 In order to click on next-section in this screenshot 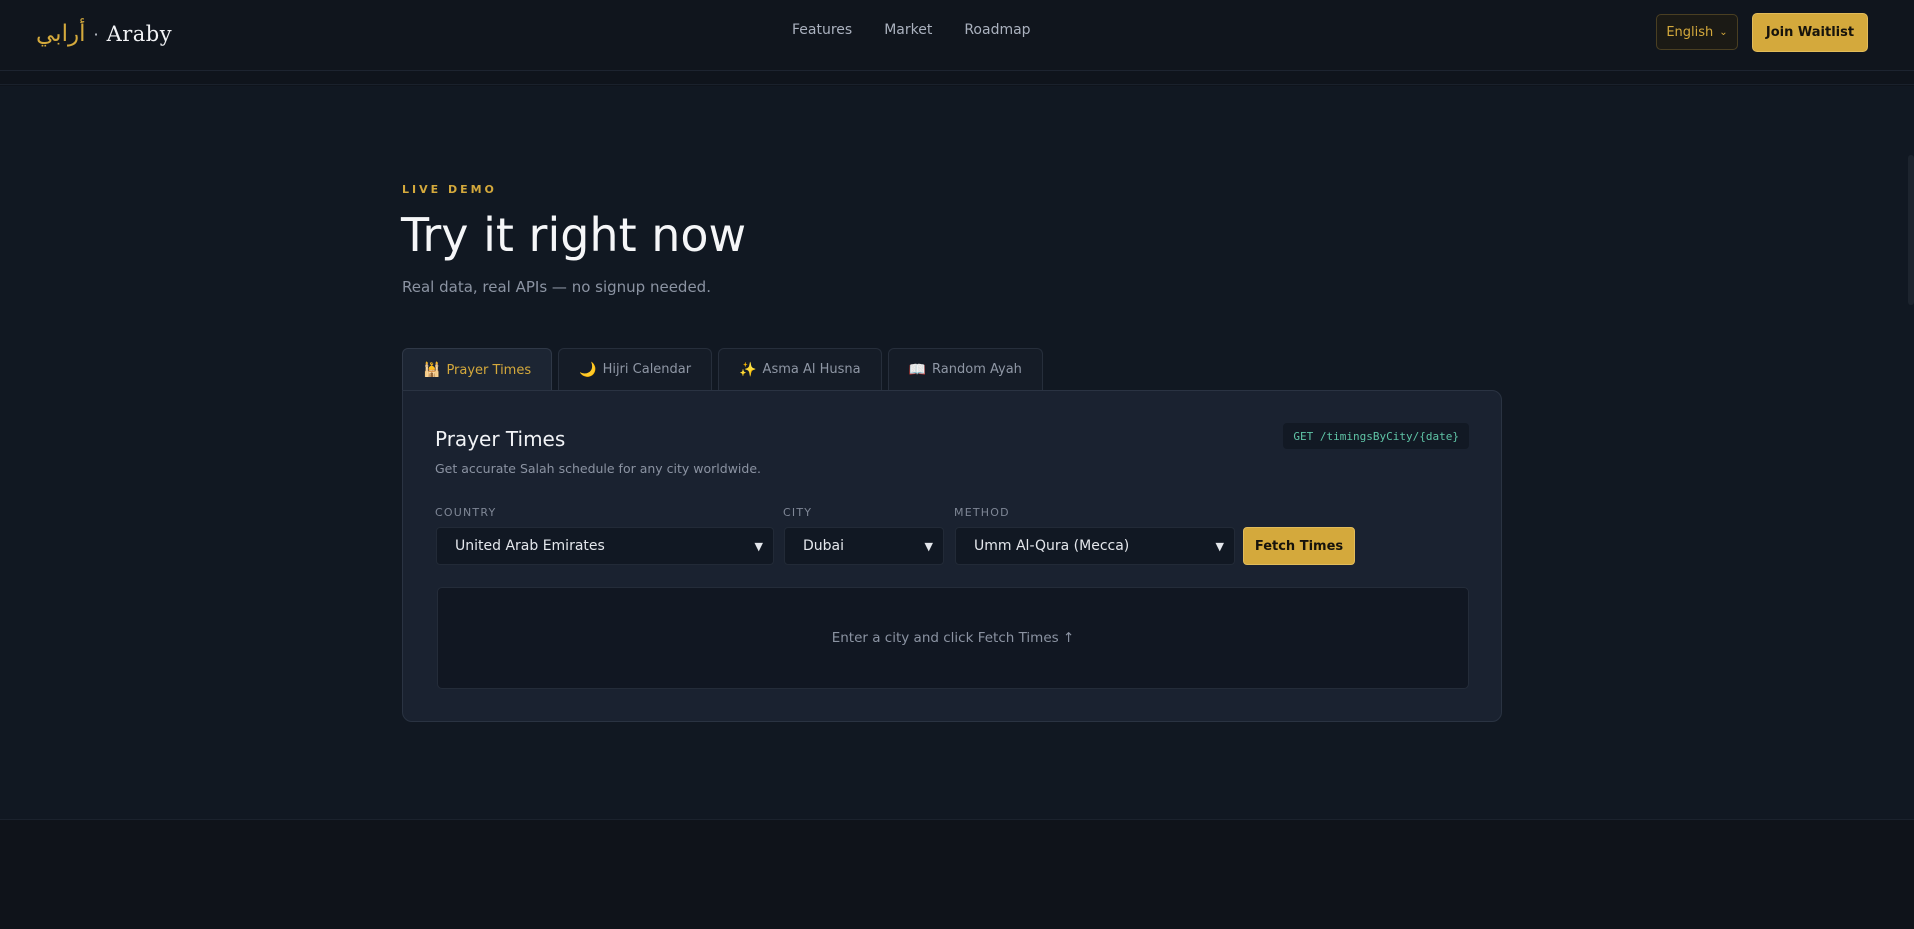, I will do `click(957, 874)`.